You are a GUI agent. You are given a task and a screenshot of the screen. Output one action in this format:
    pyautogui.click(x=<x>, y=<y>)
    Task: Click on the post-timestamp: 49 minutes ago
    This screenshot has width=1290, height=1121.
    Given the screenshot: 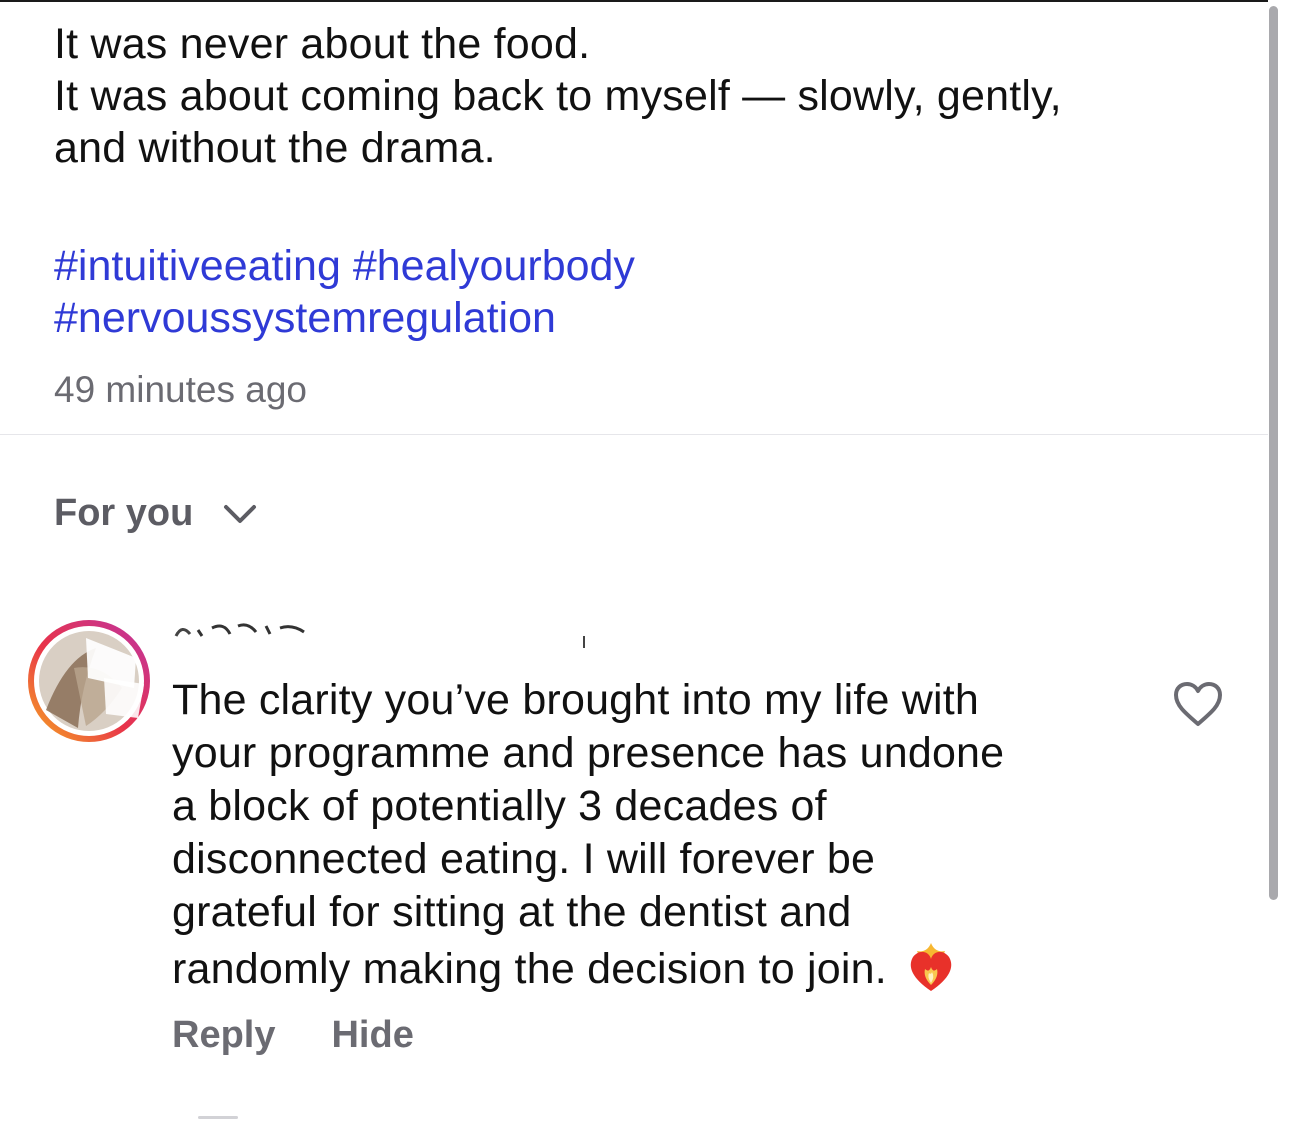 What is the action you would take?
    pyautogui.click(x=181, y=389)
    